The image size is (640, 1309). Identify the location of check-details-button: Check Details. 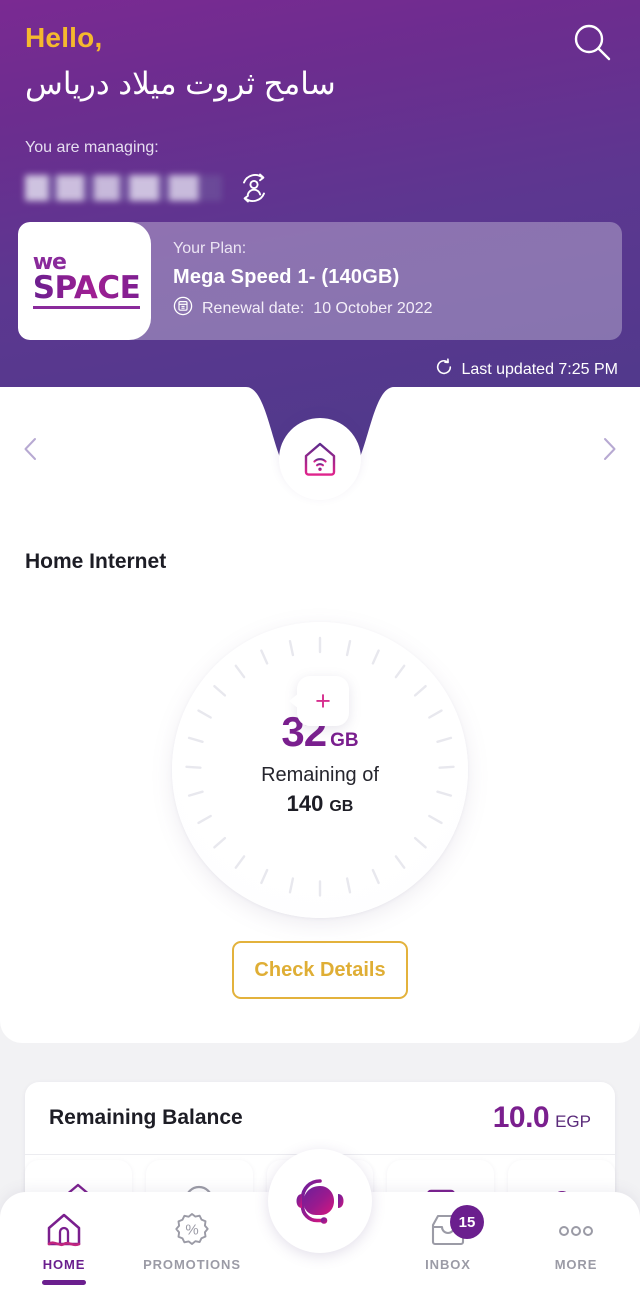
(320, 970).